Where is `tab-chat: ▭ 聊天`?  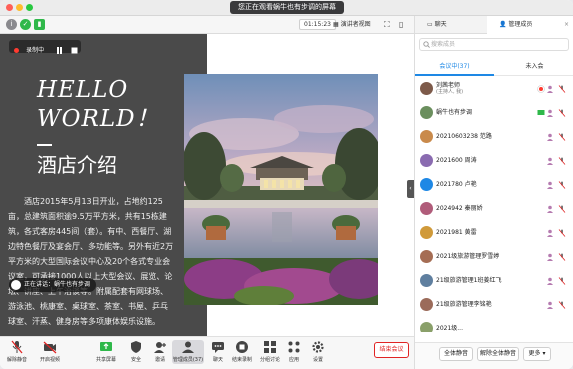 tab-chat: ▭ 聊天 is located at coordinates (451, 25).